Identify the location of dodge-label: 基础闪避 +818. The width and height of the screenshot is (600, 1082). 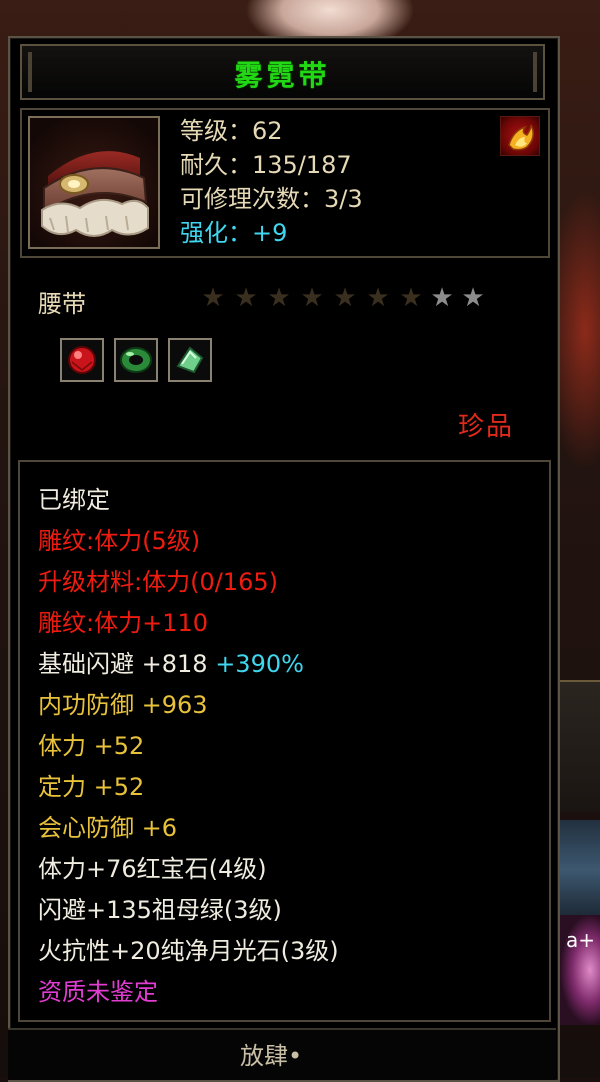
(123, 664).